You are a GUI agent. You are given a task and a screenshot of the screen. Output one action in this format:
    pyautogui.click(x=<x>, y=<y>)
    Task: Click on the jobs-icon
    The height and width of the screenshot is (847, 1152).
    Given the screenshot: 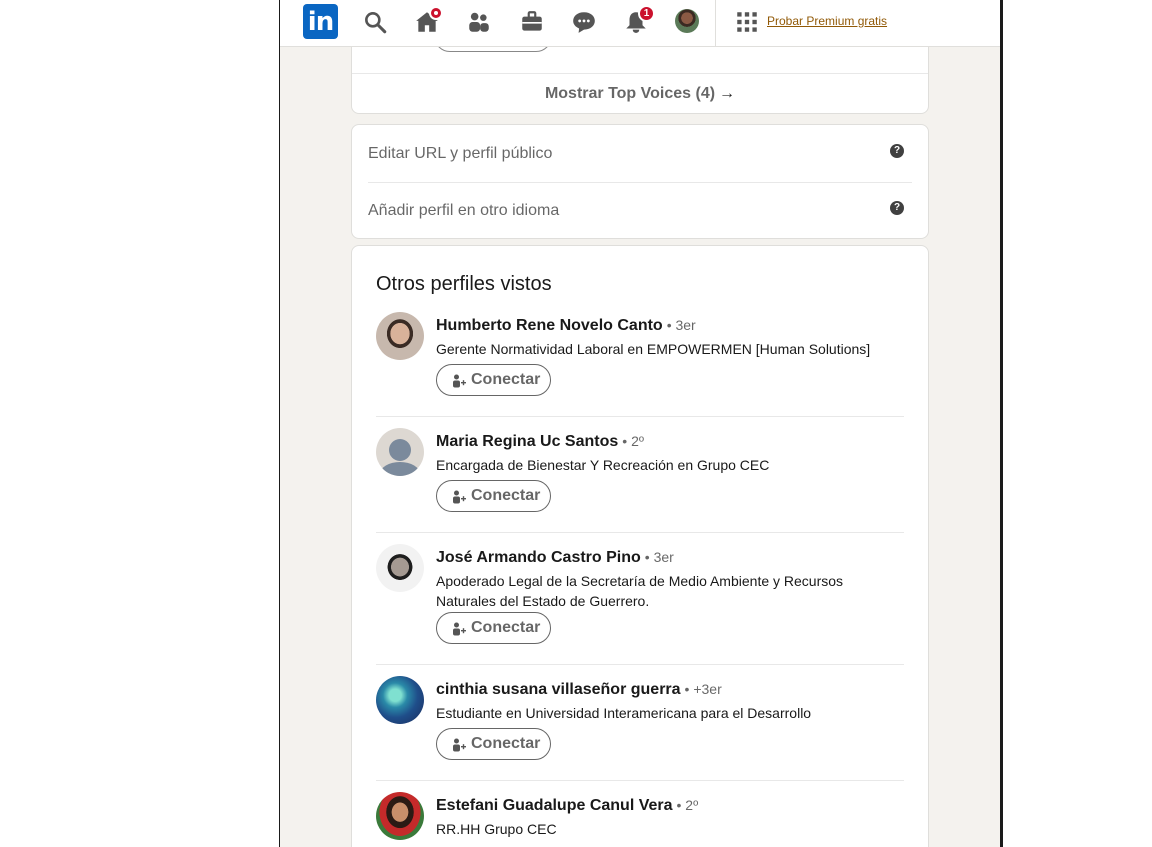 What is the action you would take?
    pyautogui.click(x=532, y=22)
    